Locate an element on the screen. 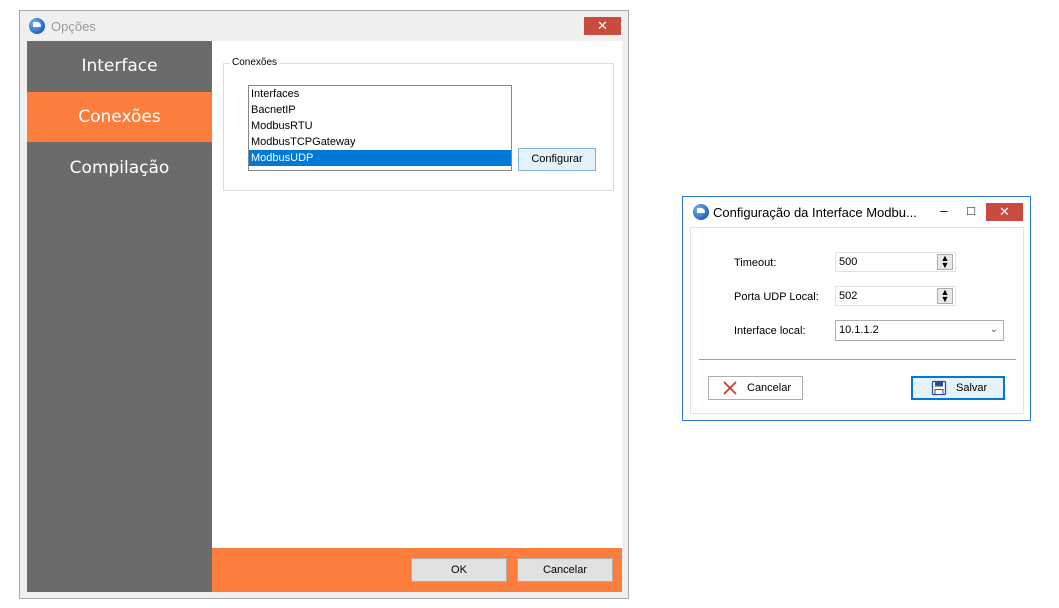 Image resolution: width=1059 pixels, height=608 pixels. configure-button: Configurar is located at coordinates (557, 159).